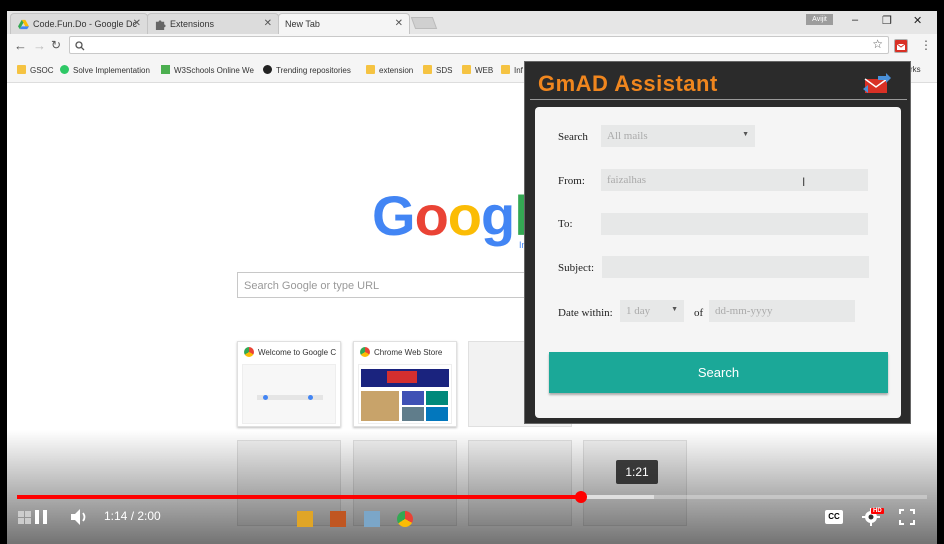 Image resolution: width=944 pixels, height=544 pixels. I want to click on fullscreen-icon, so click(907, 517).